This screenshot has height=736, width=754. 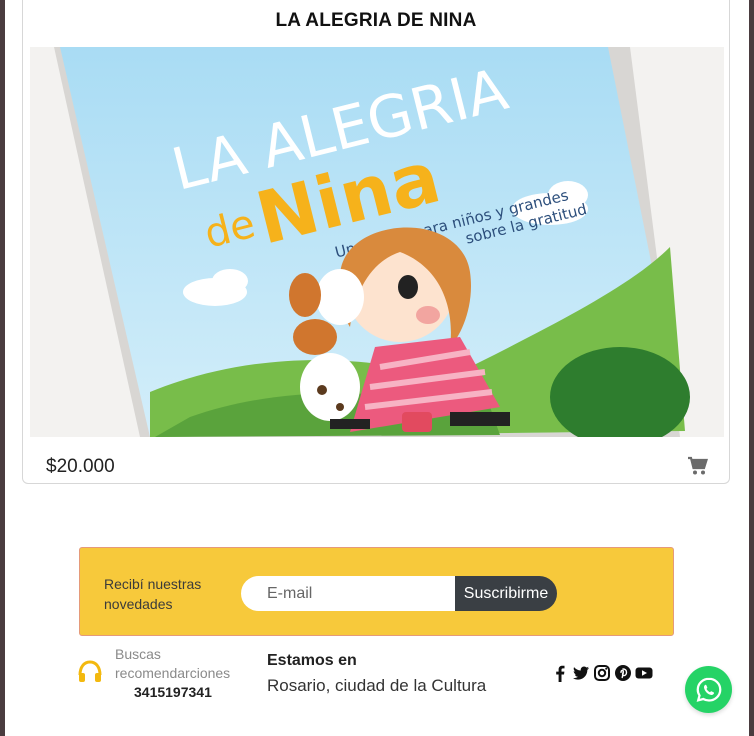 What do you see at coordinates (2, 368) in the screenshot?
I see `window-frame-left` at bounding box center [2, 368].